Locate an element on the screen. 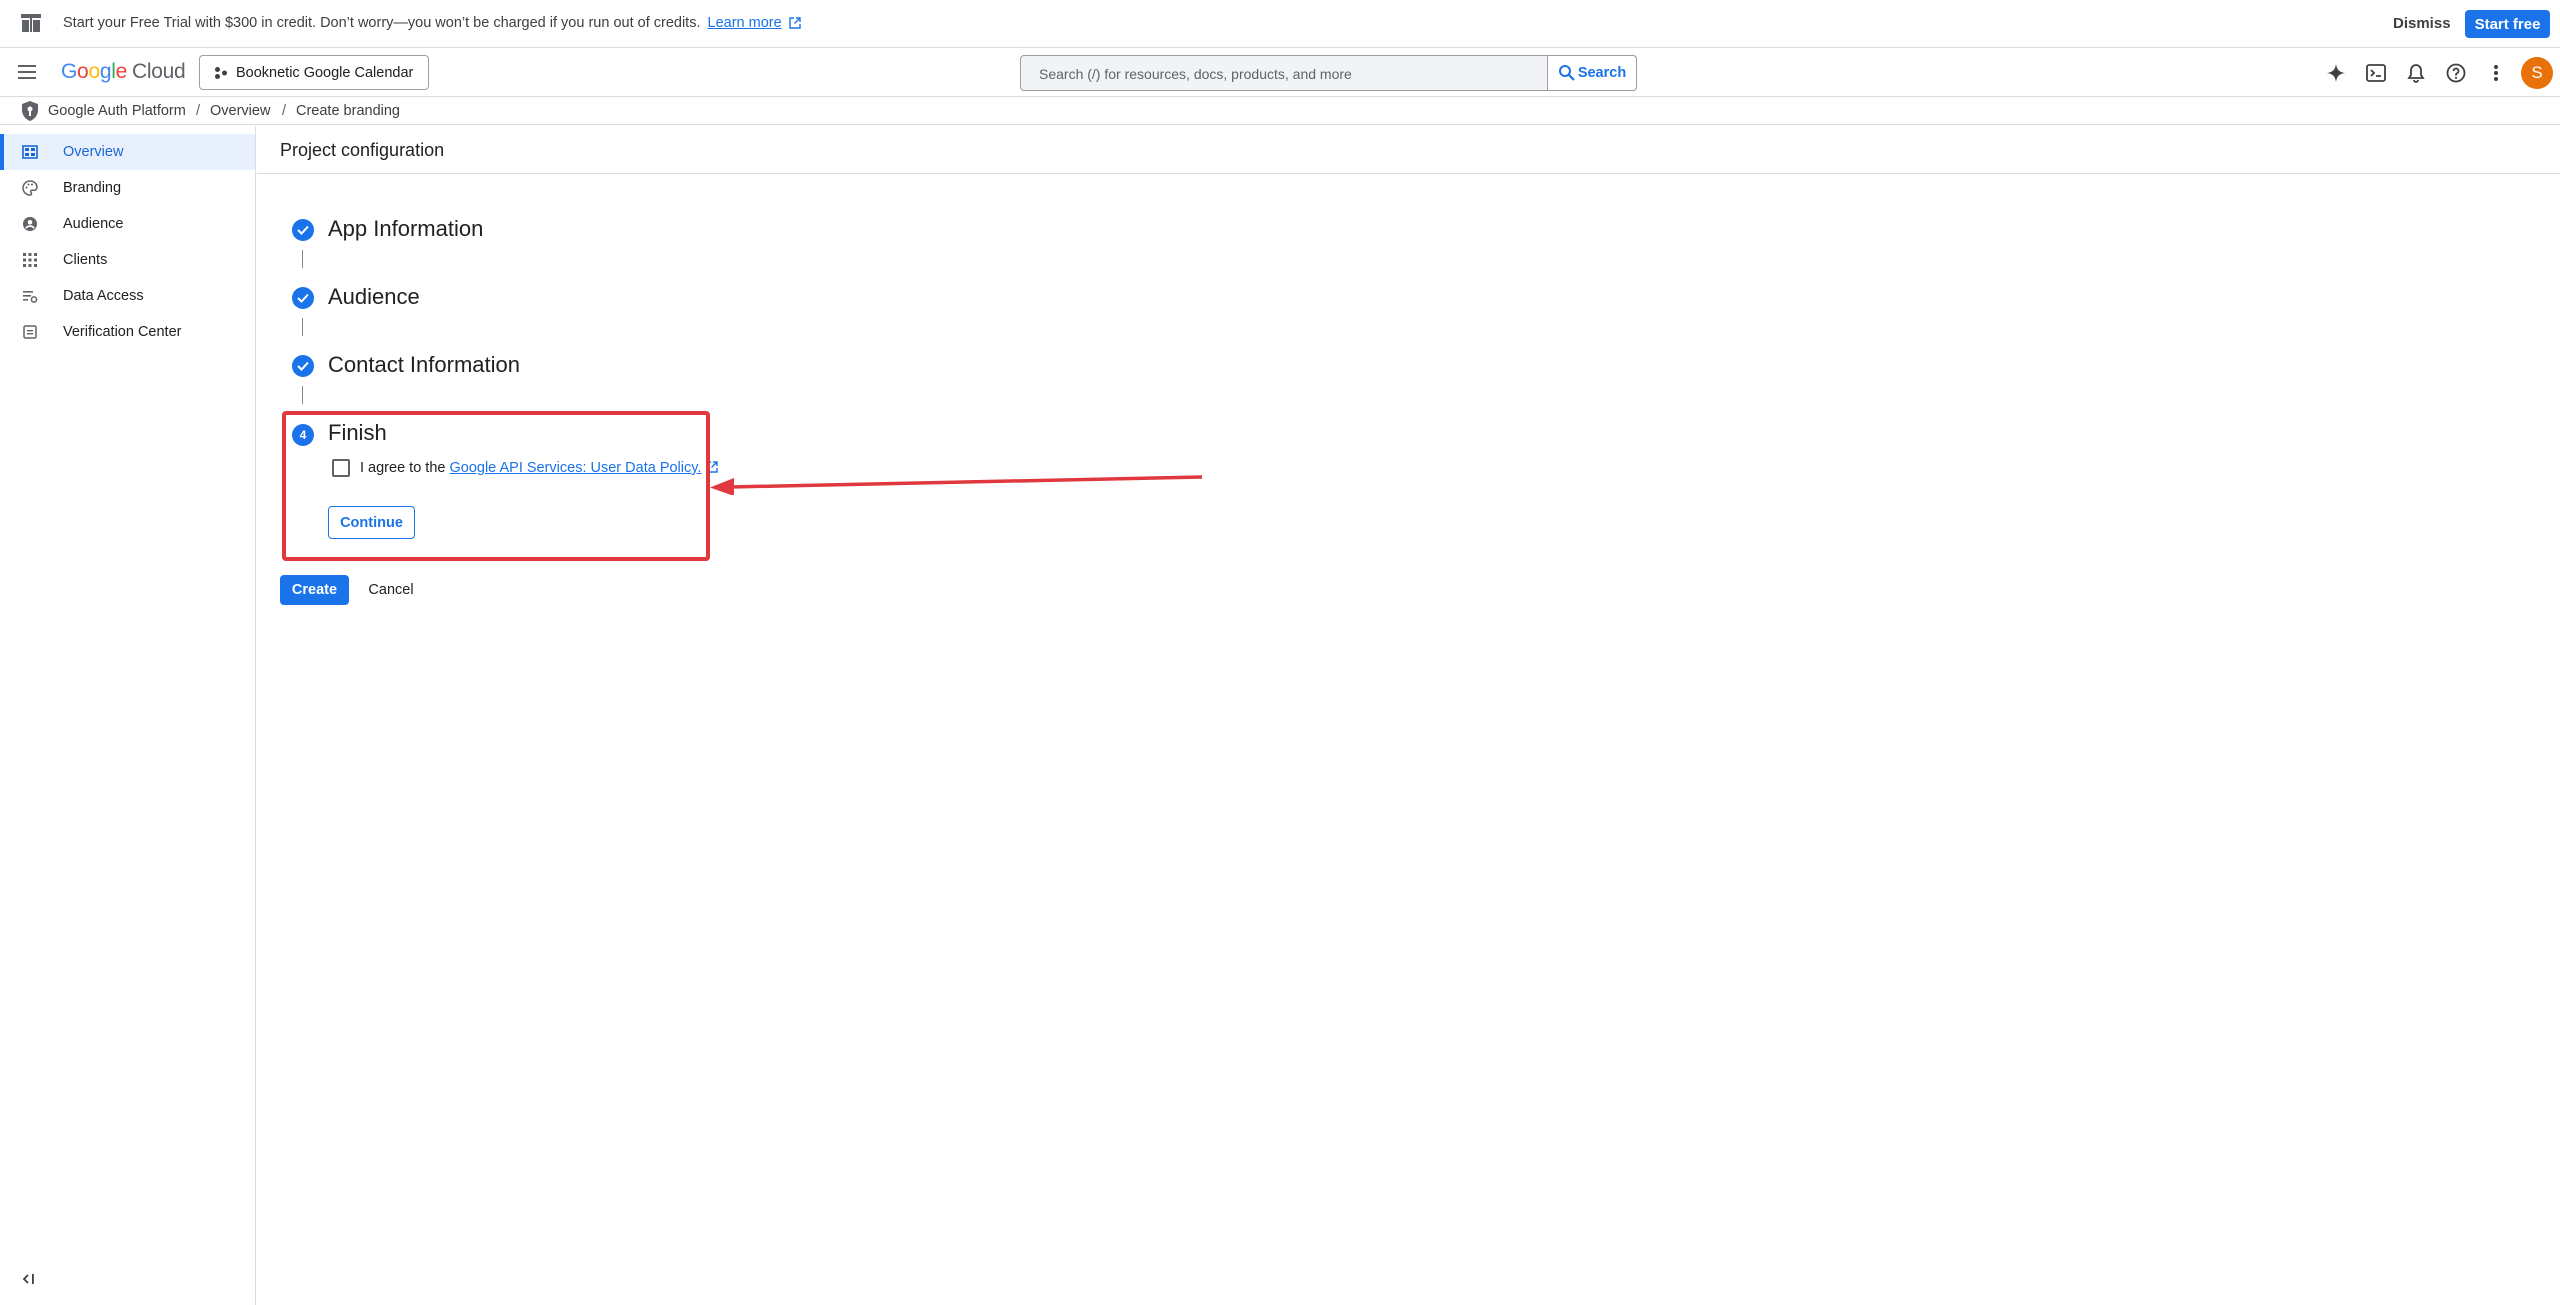 Image resolution: width=2560 pixels, height=1305 pixels. dismiss-button: Dismiss is located at coordinates (2422, 23).